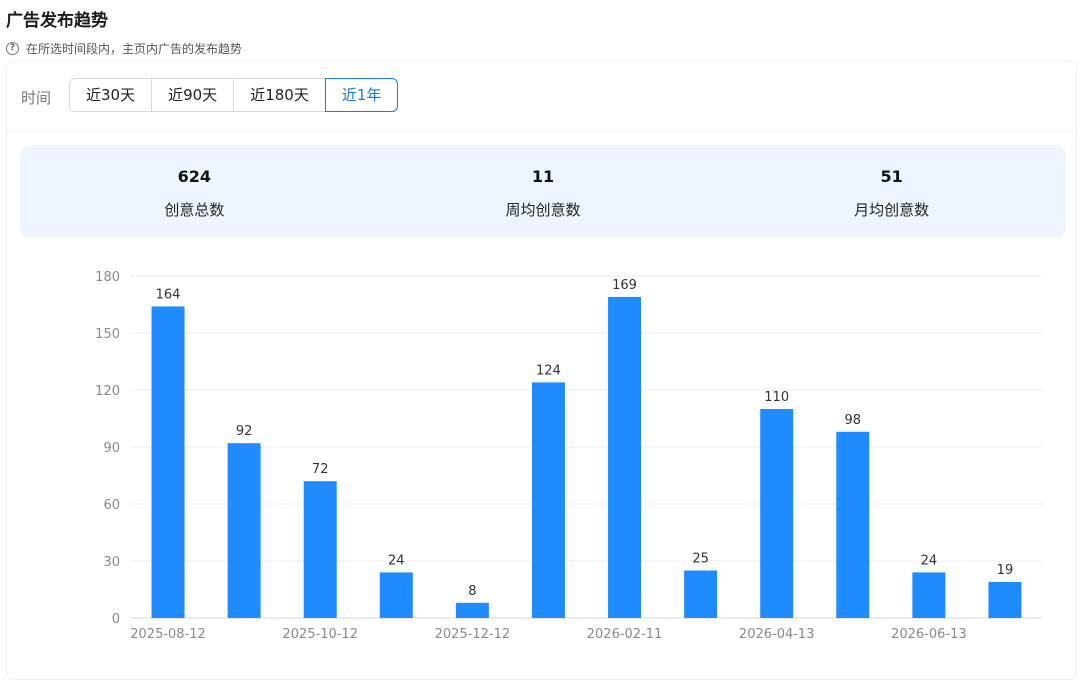 The height and width of the screenshot is (680, 1080). What do you see at coordinates (168, 294) in the screenshot?
I see `bar-value-label: 164` at bounding box center [168, 294].